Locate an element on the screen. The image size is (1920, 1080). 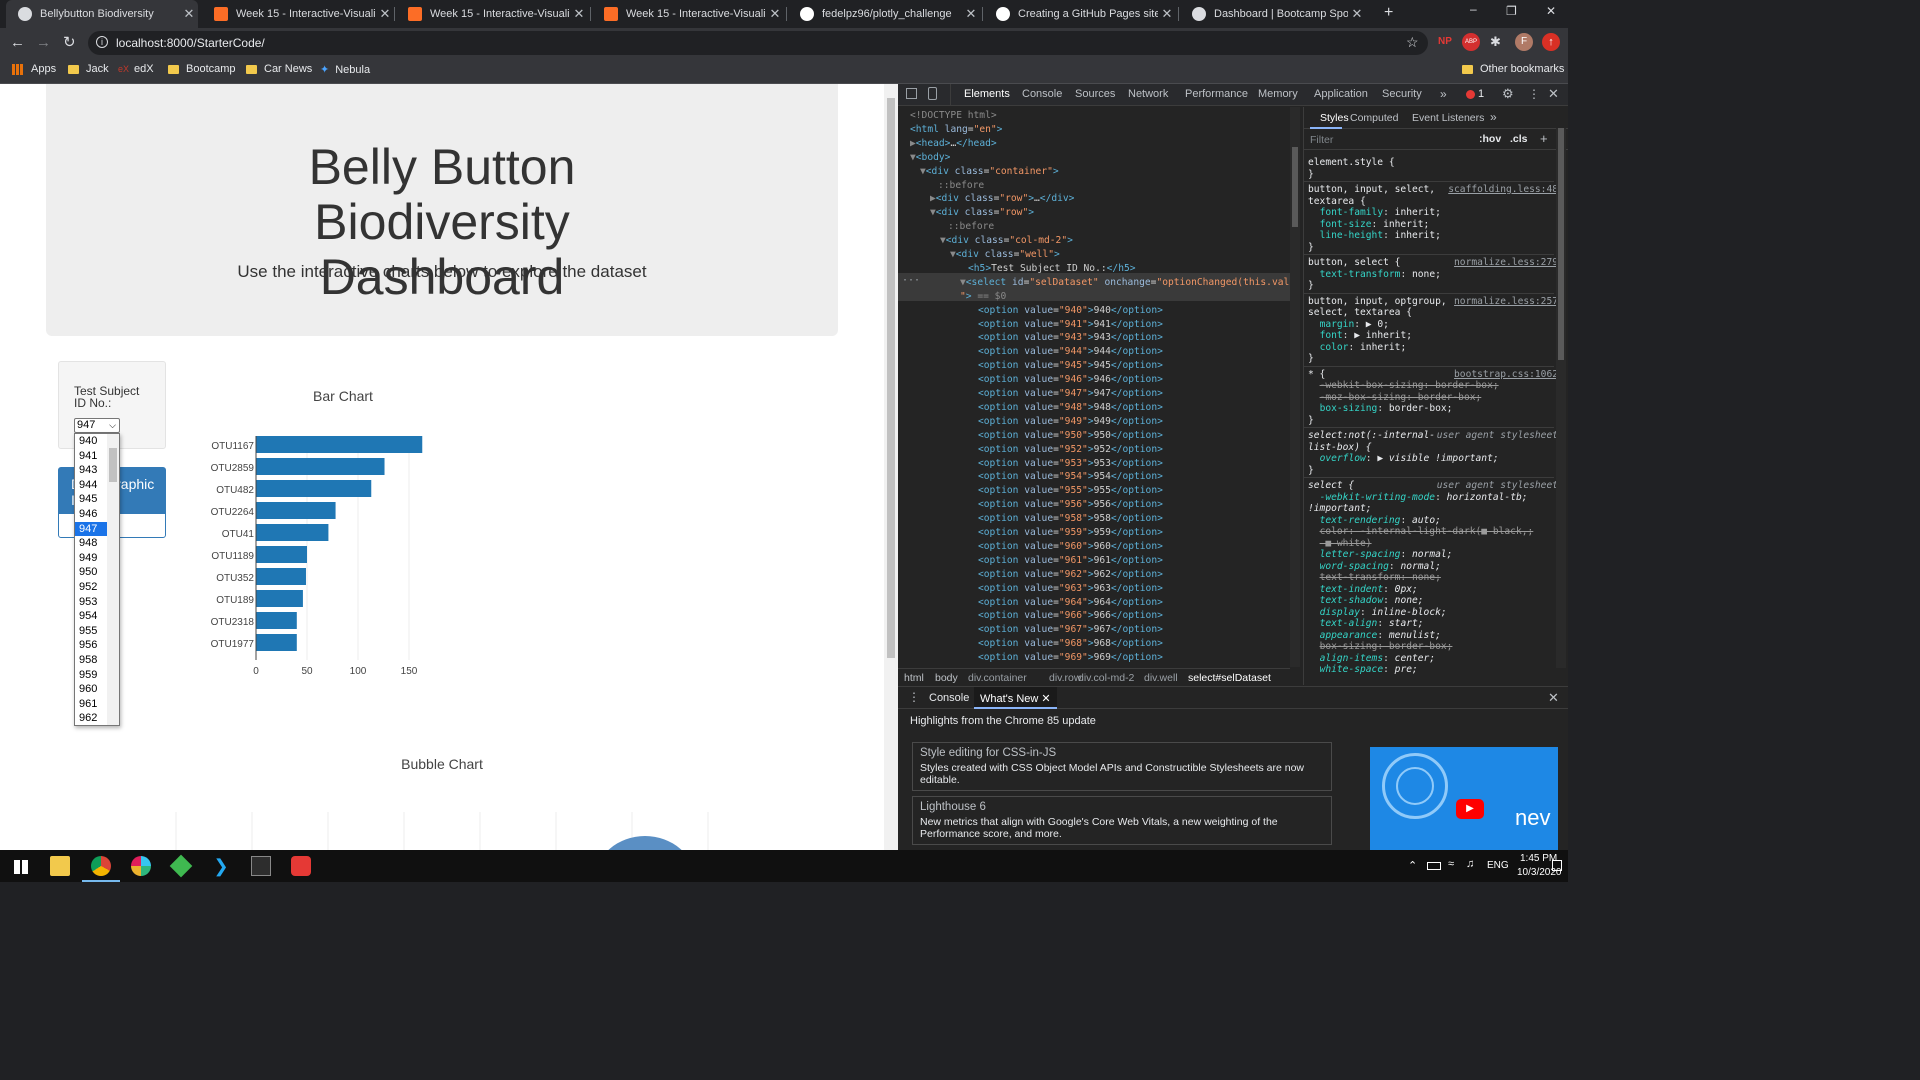
bookmark-nebula: ✦ Nebula is located at coordinates (345, 70).